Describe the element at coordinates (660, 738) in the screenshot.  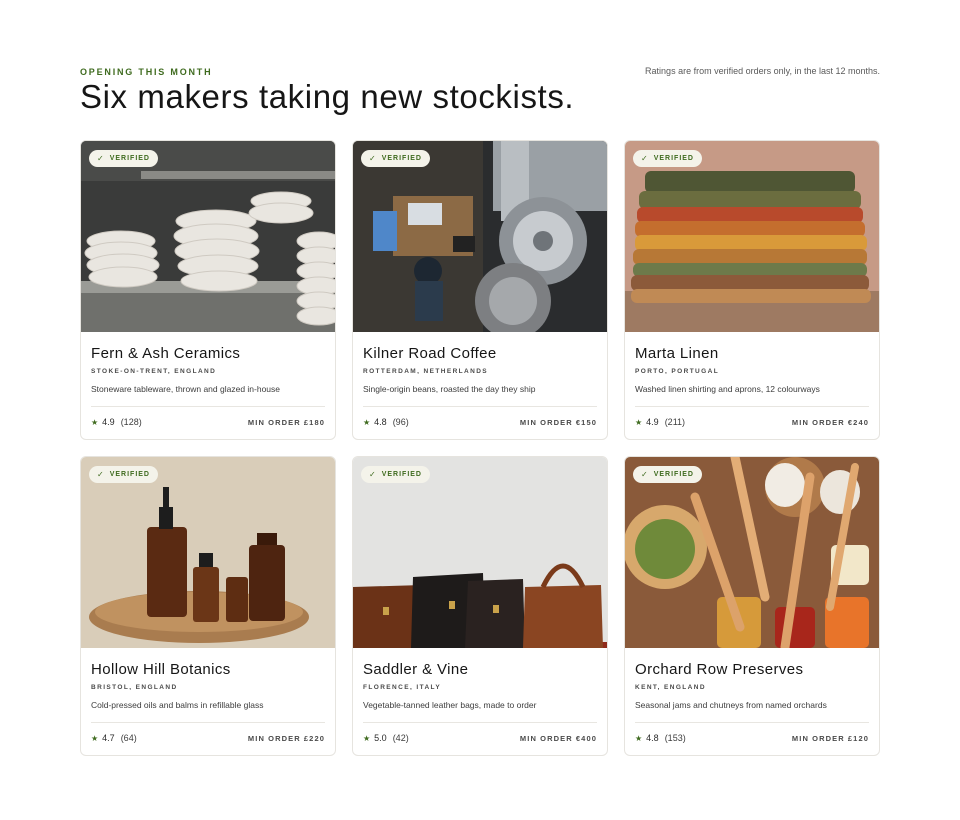
I see `rating: ★ 4.8 (153)` at that location.